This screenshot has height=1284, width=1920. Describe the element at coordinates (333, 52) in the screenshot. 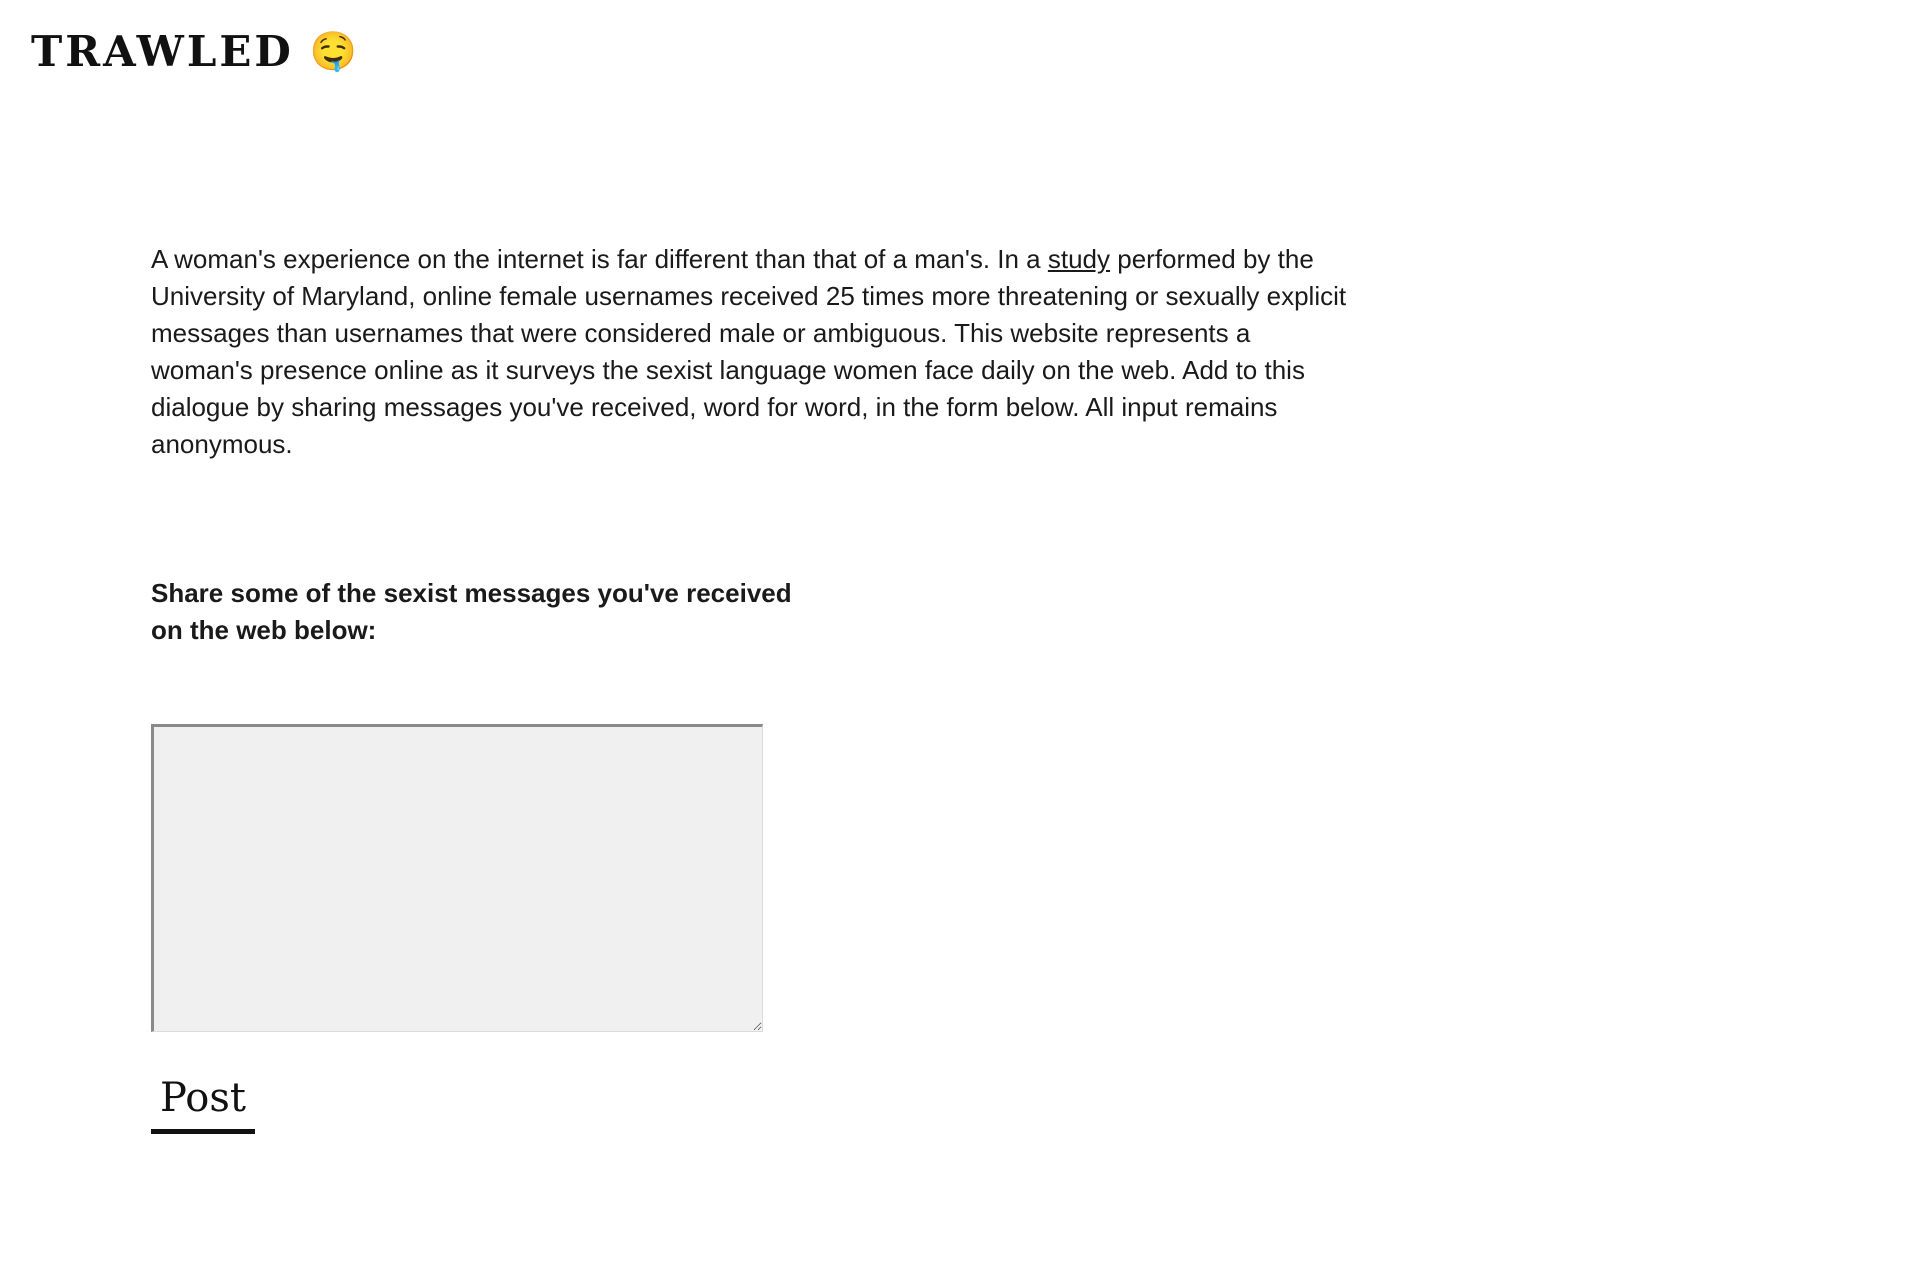

I see `drooling-face-icon: 🤤` at that location.